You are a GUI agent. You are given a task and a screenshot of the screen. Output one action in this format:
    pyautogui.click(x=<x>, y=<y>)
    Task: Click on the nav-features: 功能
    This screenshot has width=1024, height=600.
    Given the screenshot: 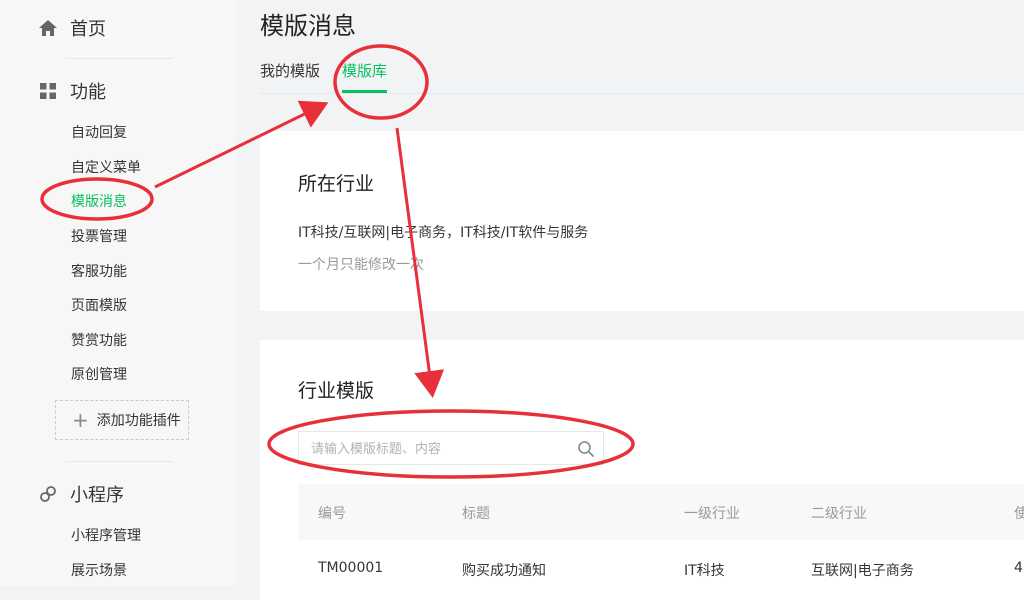 What is the action you would take?
    pyautogui.click(x=72, y=91)
    